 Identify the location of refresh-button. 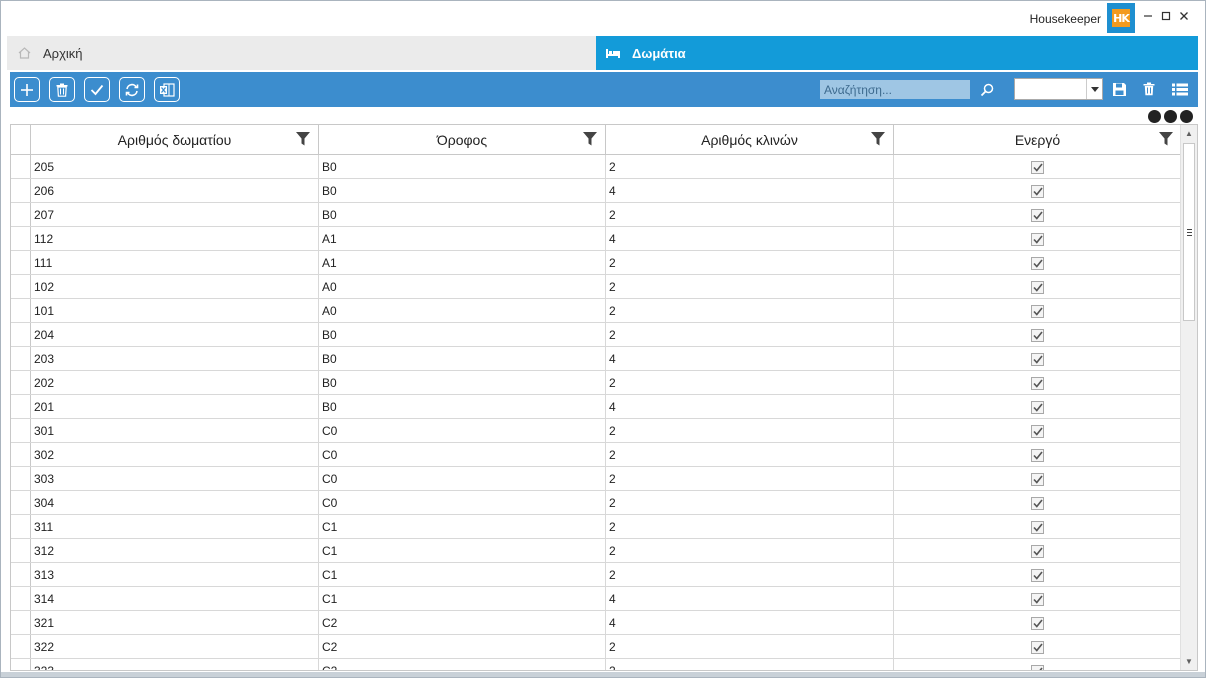
(132, 89).